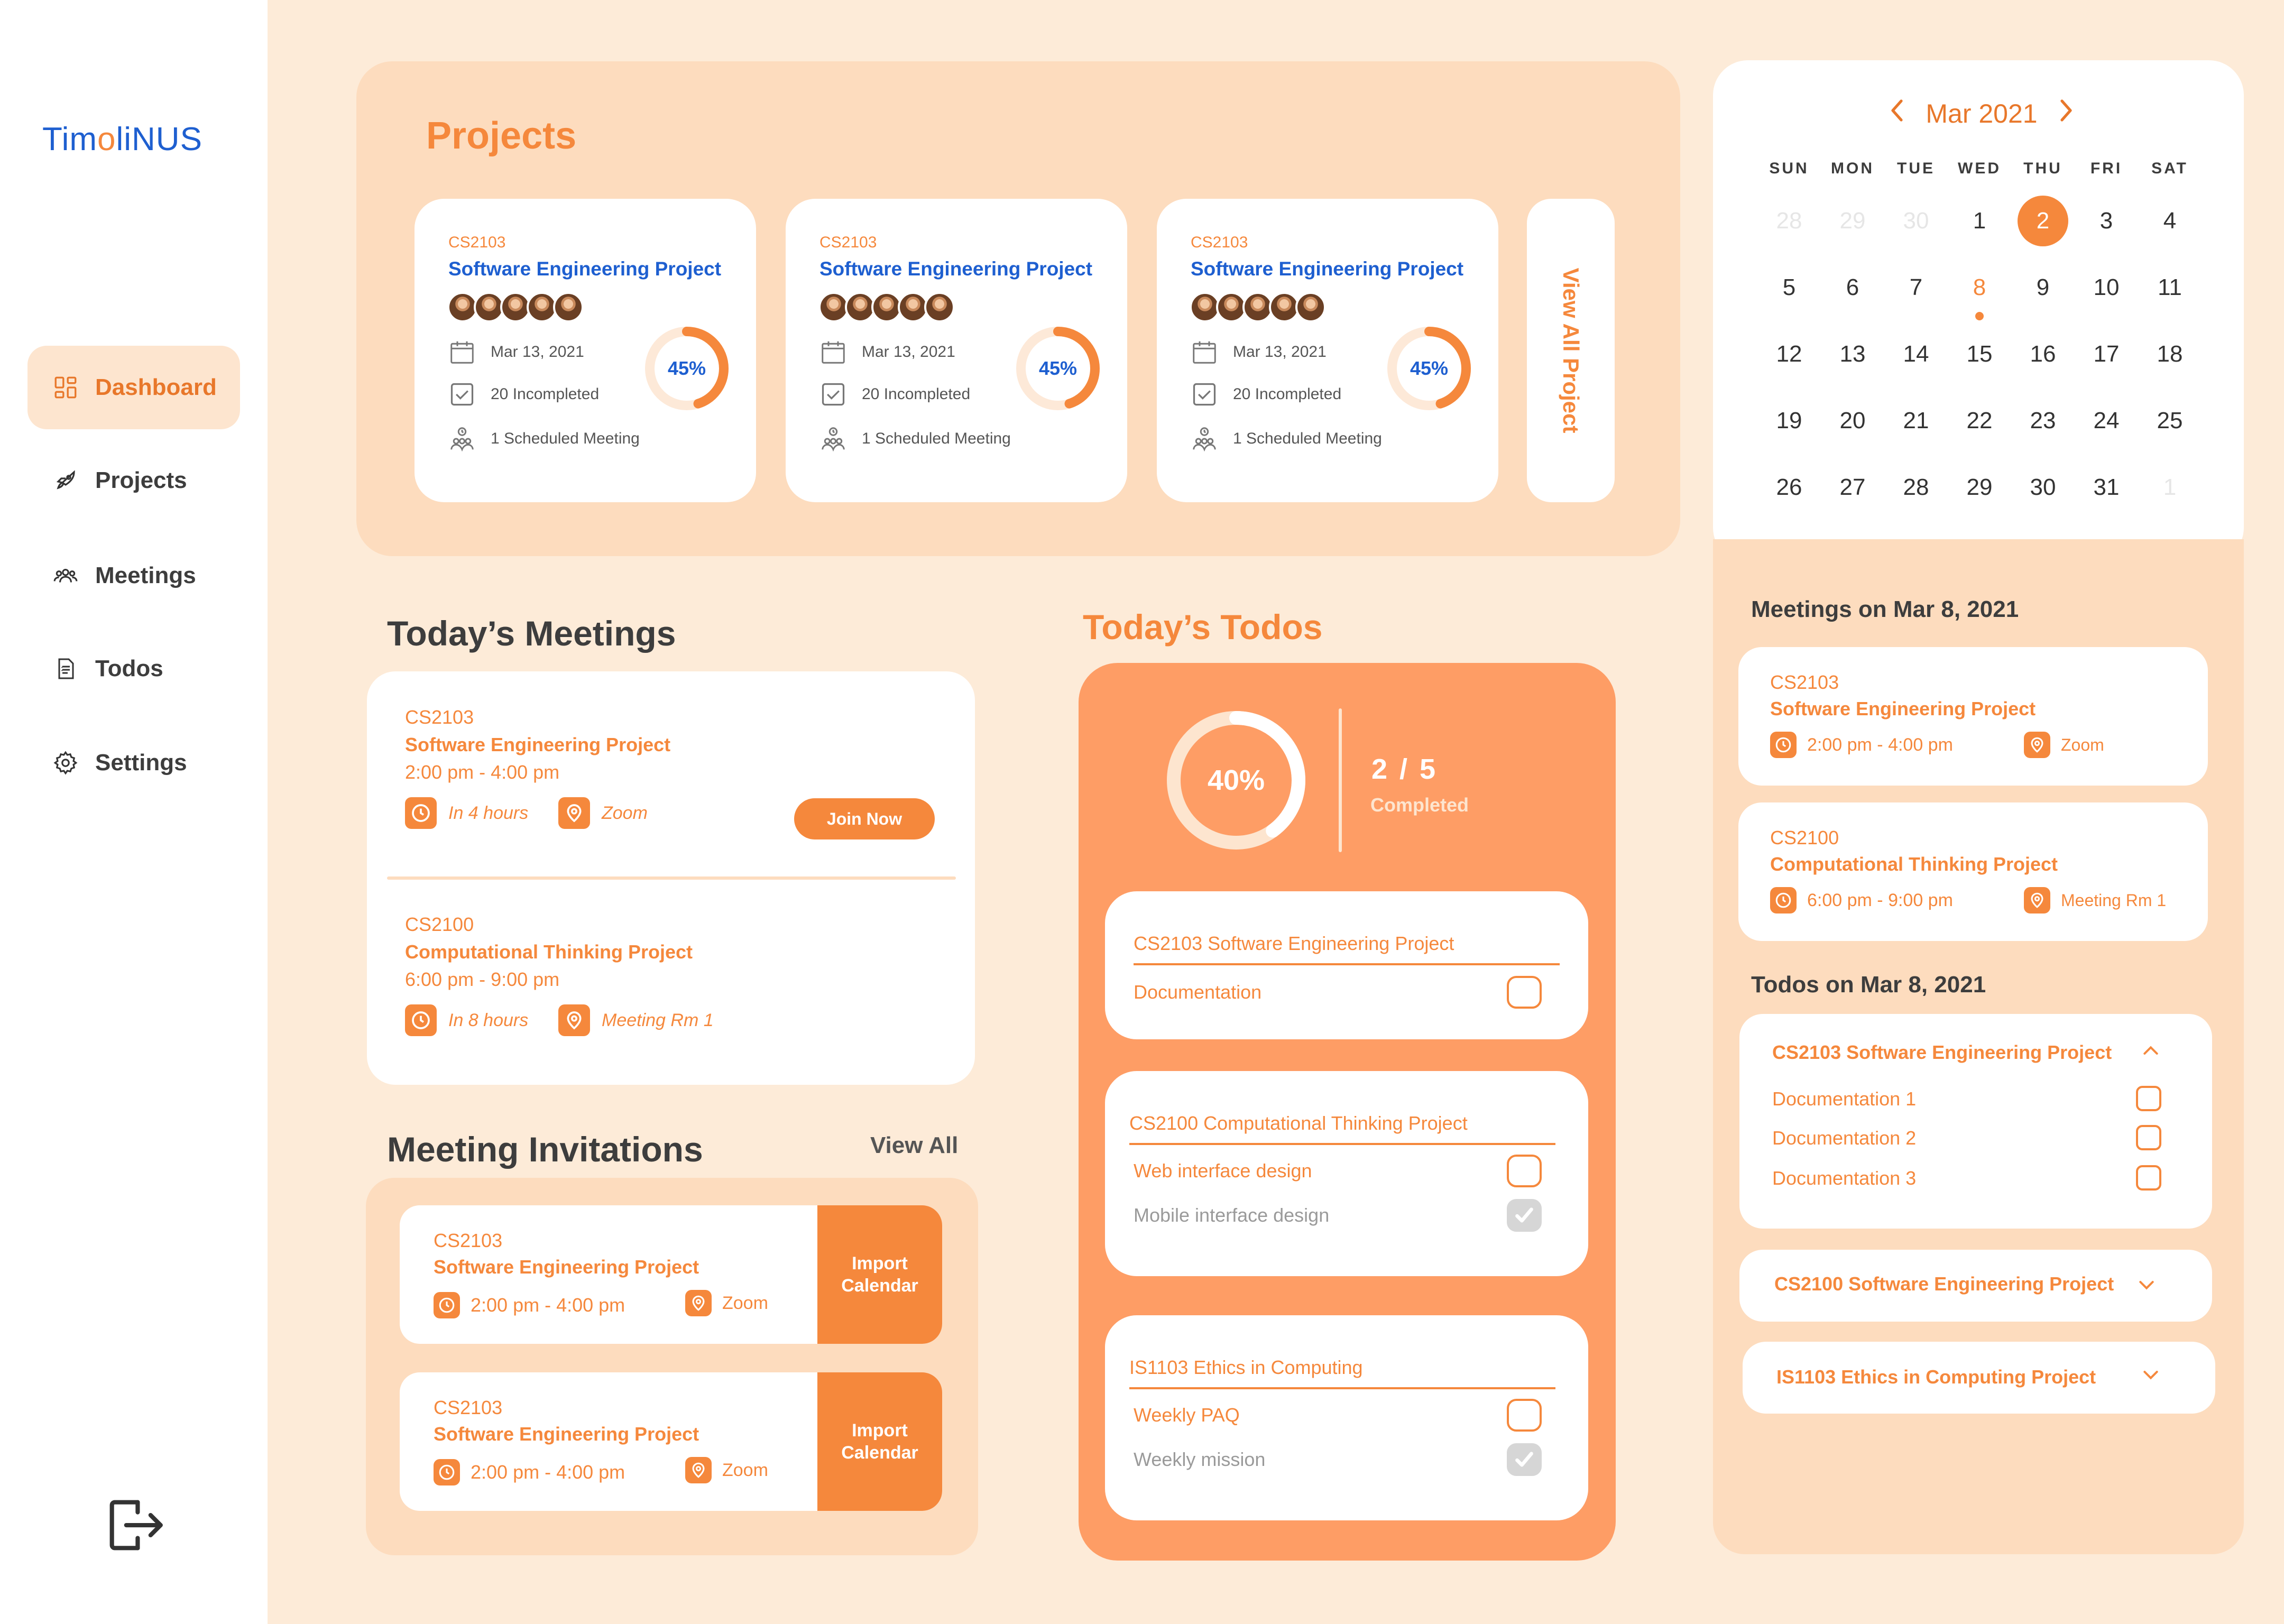  Describe the element at coordinates (1844, 1178) in the screenshot. I see `todo-item-label: Documentation 3` at that location.